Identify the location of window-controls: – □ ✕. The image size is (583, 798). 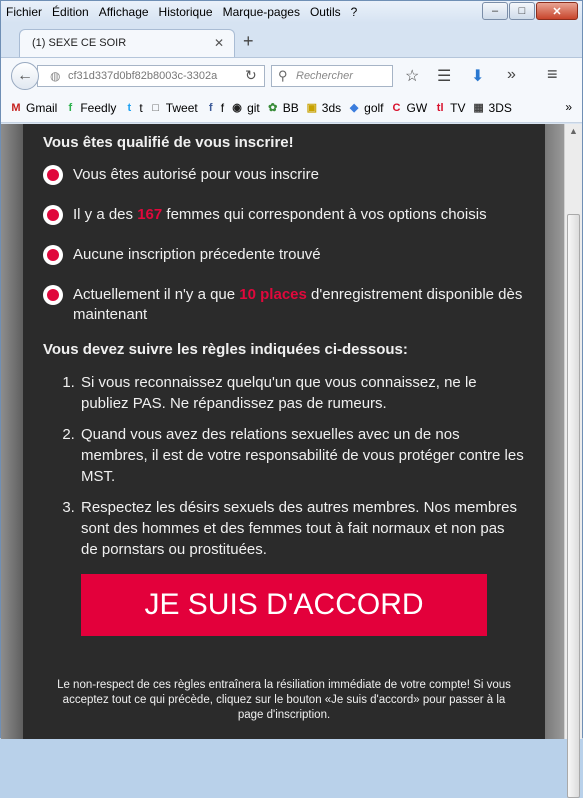
(530, 11).